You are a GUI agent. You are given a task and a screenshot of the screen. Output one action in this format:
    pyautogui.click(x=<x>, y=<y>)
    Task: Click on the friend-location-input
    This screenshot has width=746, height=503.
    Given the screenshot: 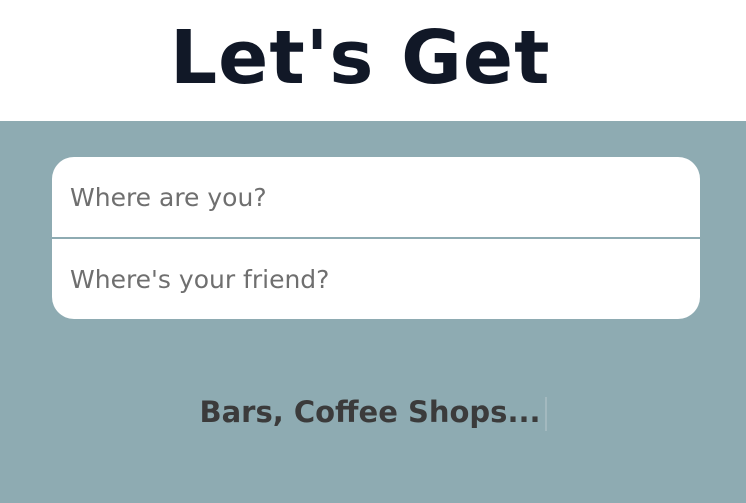 What is the action you would take?
    pyautogui.click(x=376, y=279)
    